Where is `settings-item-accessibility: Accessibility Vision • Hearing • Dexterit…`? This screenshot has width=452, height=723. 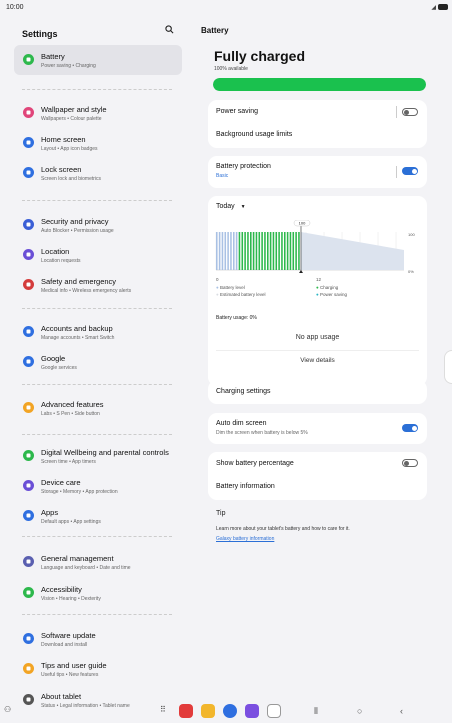 settings-item-accessibility: Accessibility Vision • Hearing • Dexterit… is located at coordinates (98, 593).